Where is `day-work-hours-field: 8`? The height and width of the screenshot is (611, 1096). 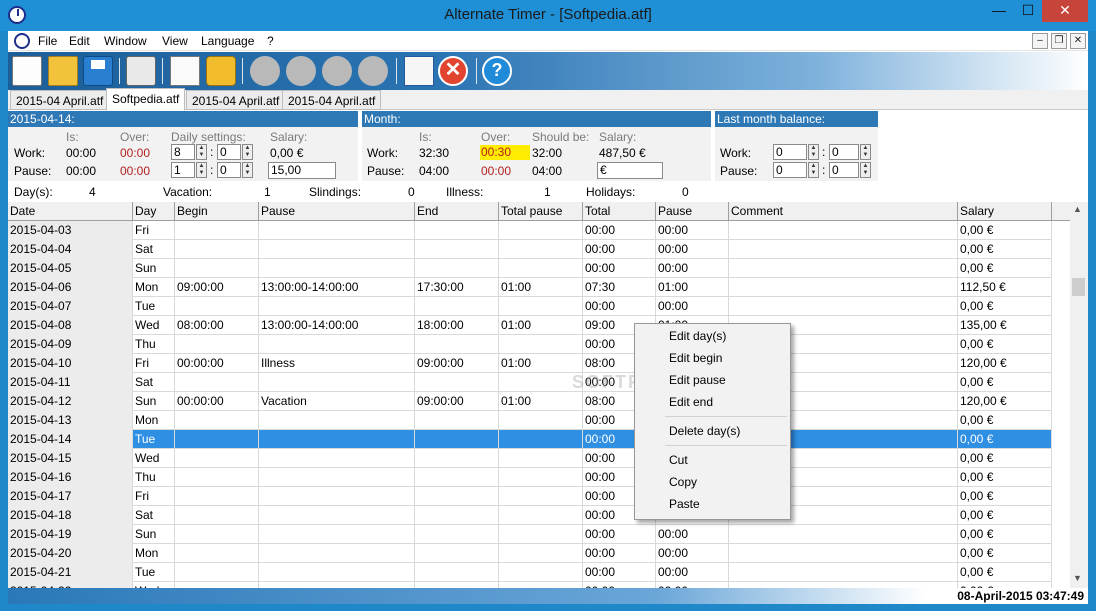 day-work-hours-field: 8 is located at coordinates (183, 152).